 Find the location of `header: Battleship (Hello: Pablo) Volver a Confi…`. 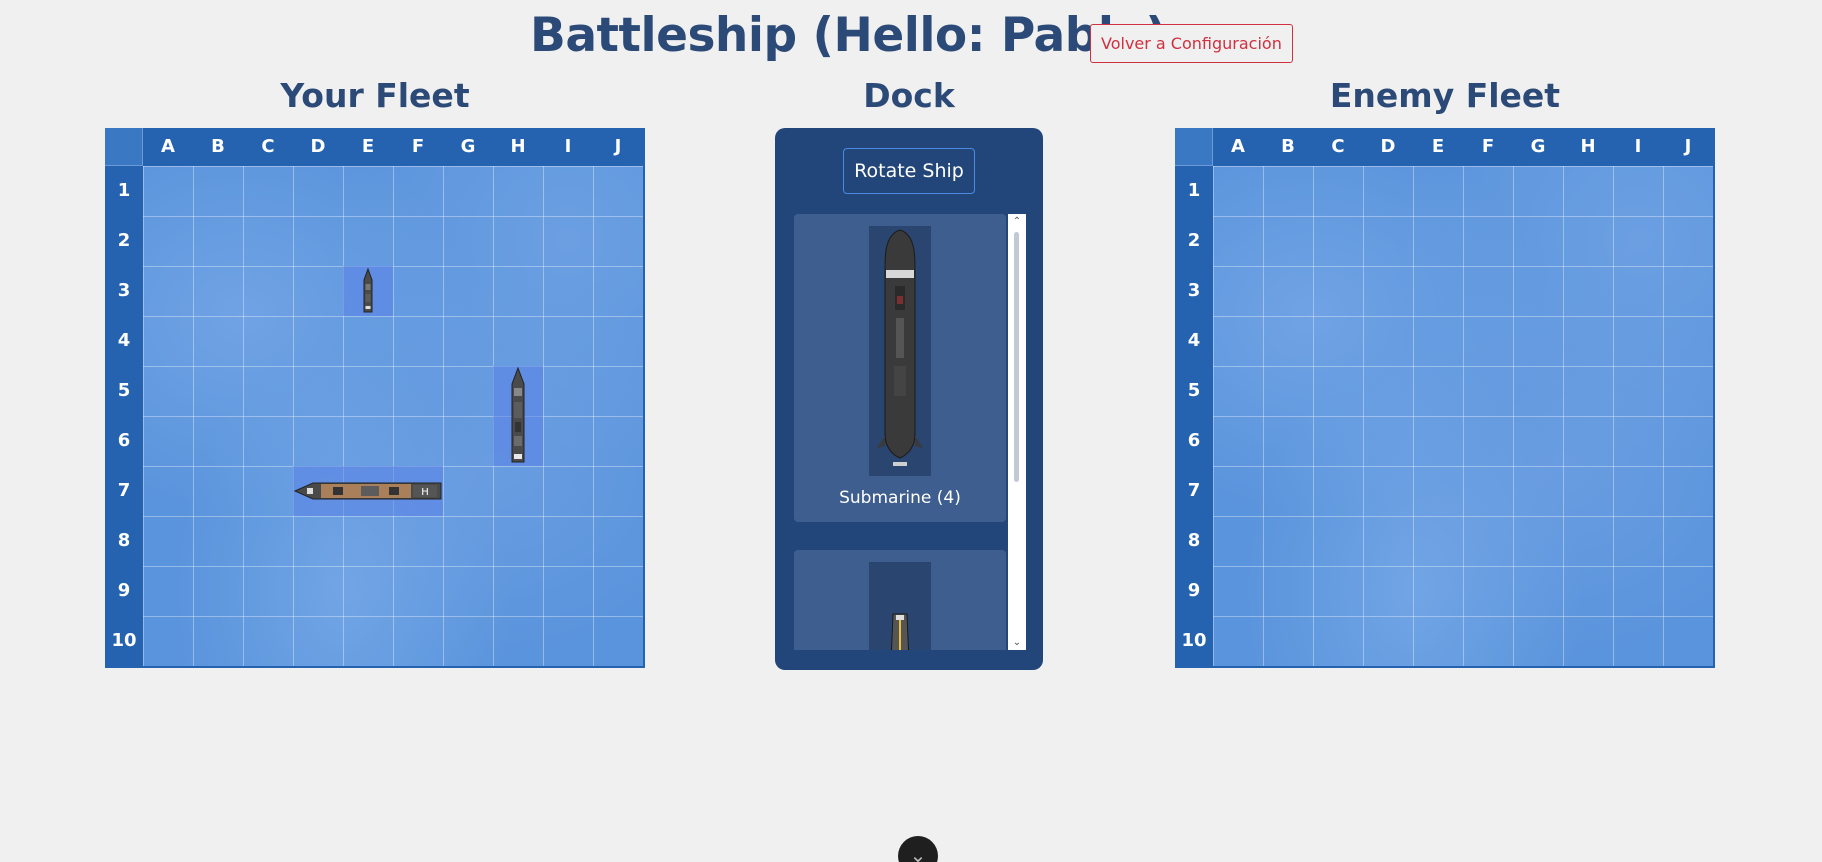

header: Battleship (Hello: Pablo) Volver a Confi… is located at coordinates (911, 40).